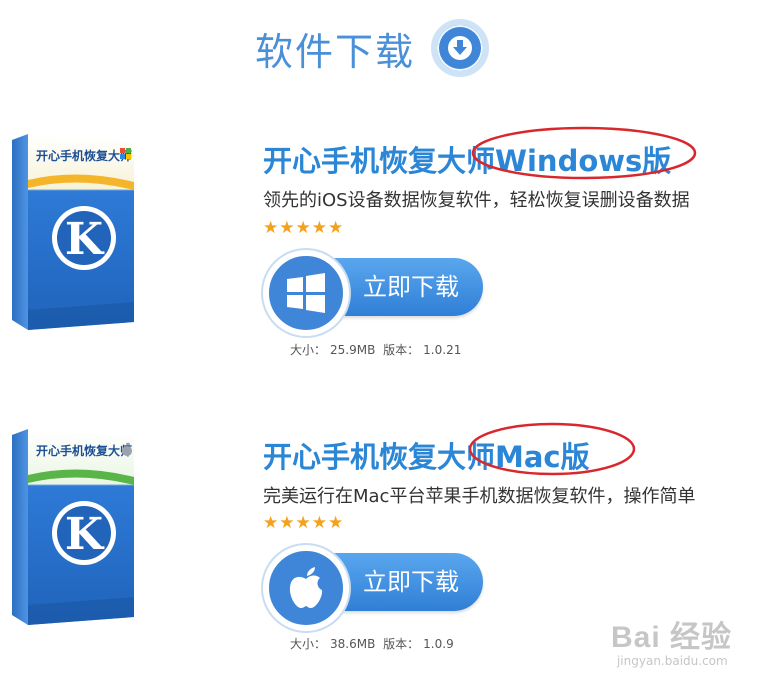  I want to click on section-header: 软件下载, so click(372, 48).